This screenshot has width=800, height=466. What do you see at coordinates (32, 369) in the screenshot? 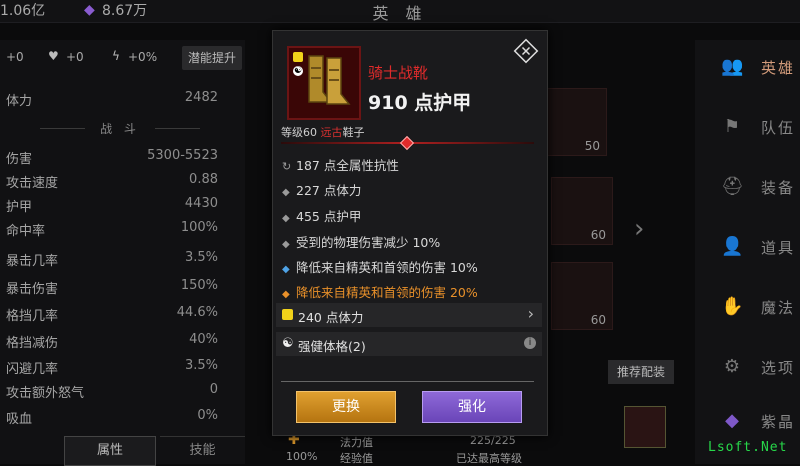
I see `stat-label: 闪避几率` at bounding box center [32, 369].